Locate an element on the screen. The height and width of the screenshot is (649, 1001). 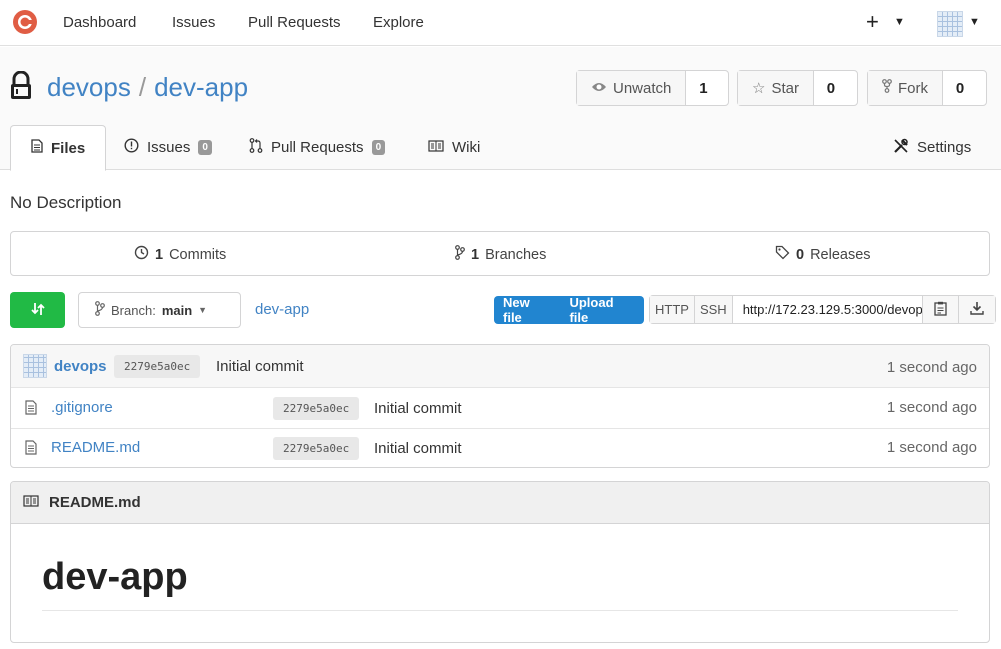
user-avatar is located at coordinates (950, 24).